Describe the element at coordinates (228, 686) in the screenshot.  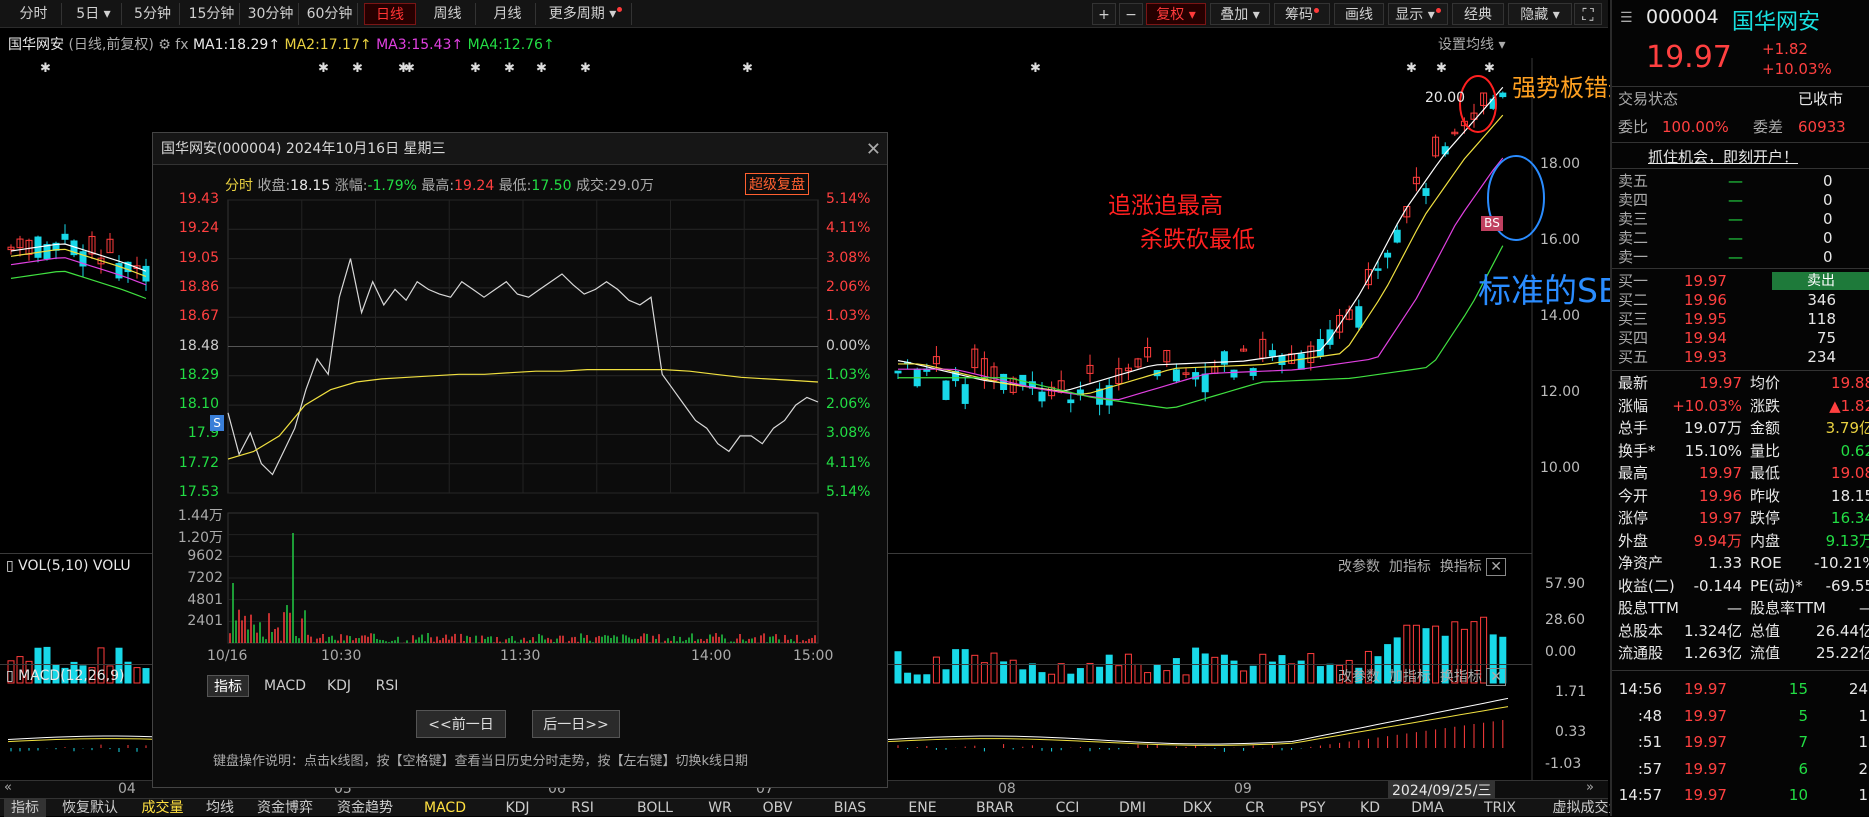
I see `popup-tab-indicator: 指标` at that location.